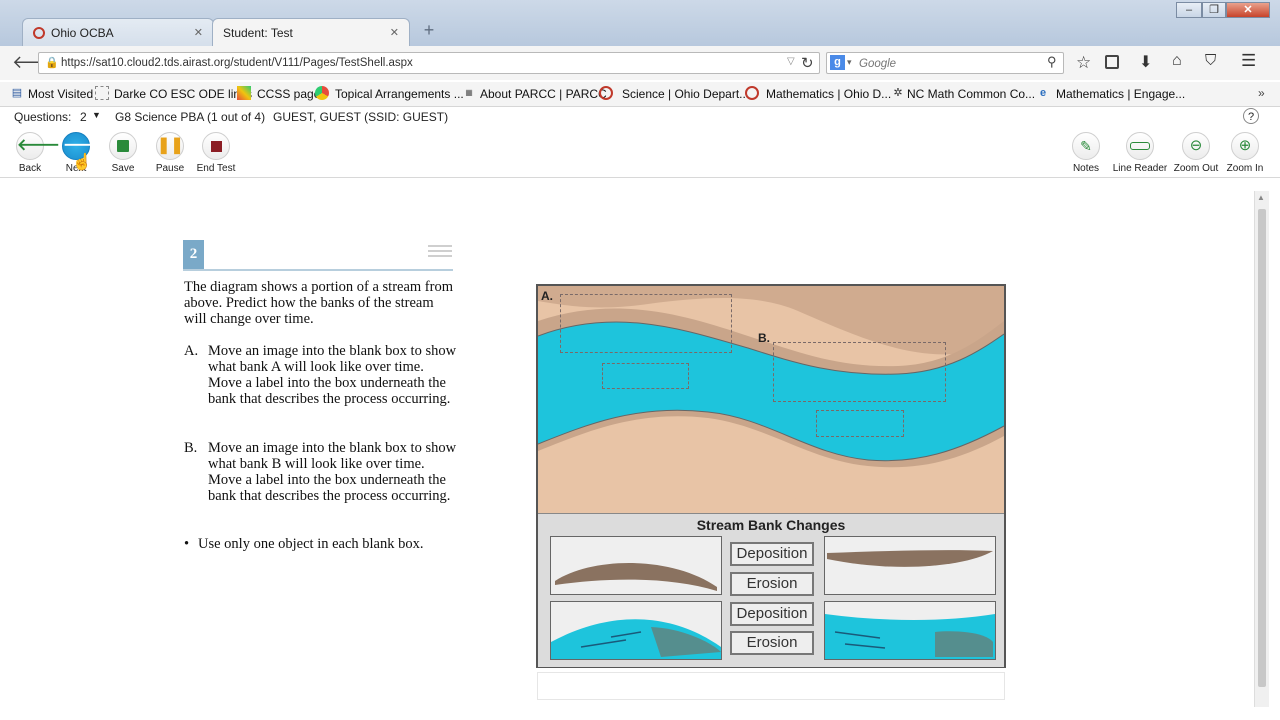 The image size is (1280, 720). What do you see at coordinates (1245, 168) in the screenshot?
I see `zoom-in-label: Zoom In` at bounding box center [1245, 168].